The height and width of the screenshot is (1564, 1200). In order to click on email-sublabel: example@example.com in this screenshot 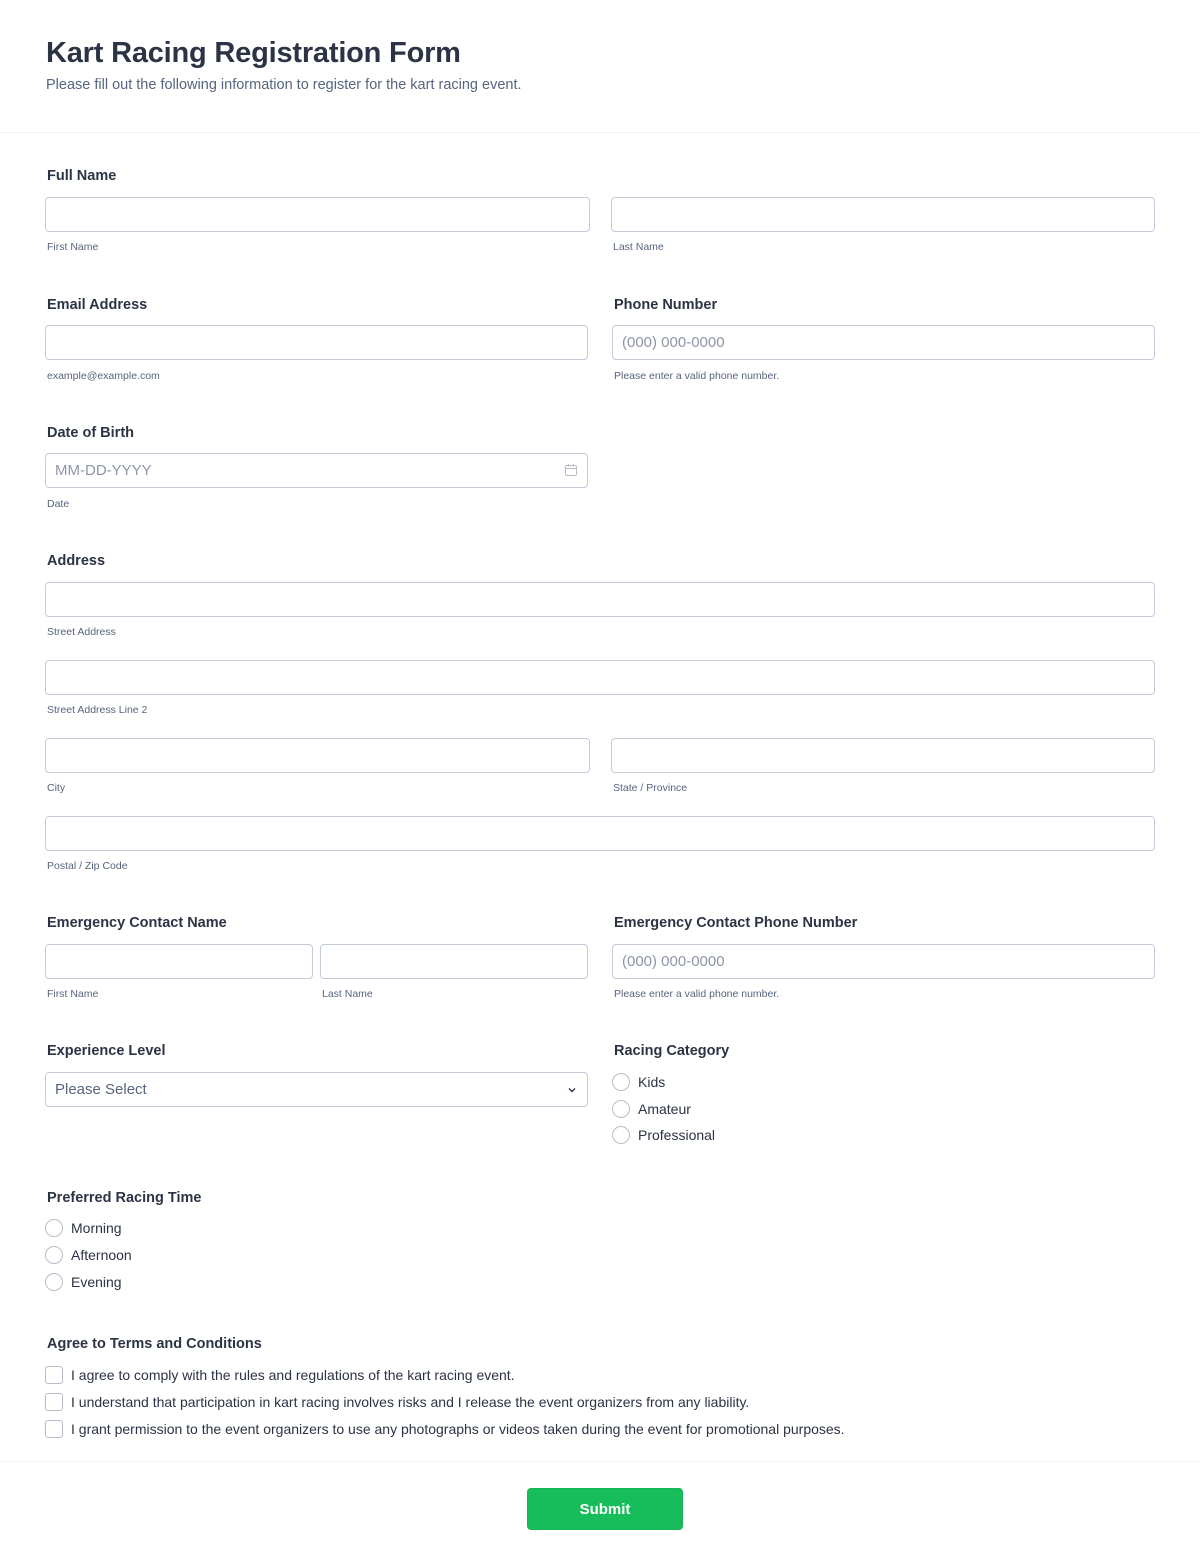, I will do `click(103, 376)`.